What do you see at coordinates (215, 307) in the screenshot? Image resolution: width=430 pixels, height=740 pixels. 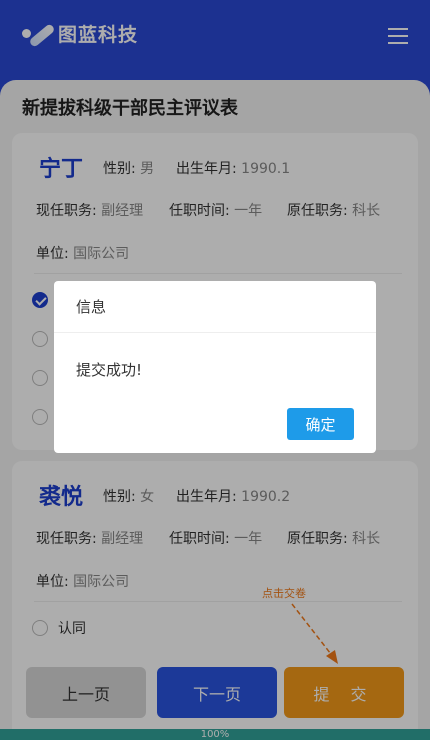 I see `dialog-title: 信息` at bounding box center [215, 307].